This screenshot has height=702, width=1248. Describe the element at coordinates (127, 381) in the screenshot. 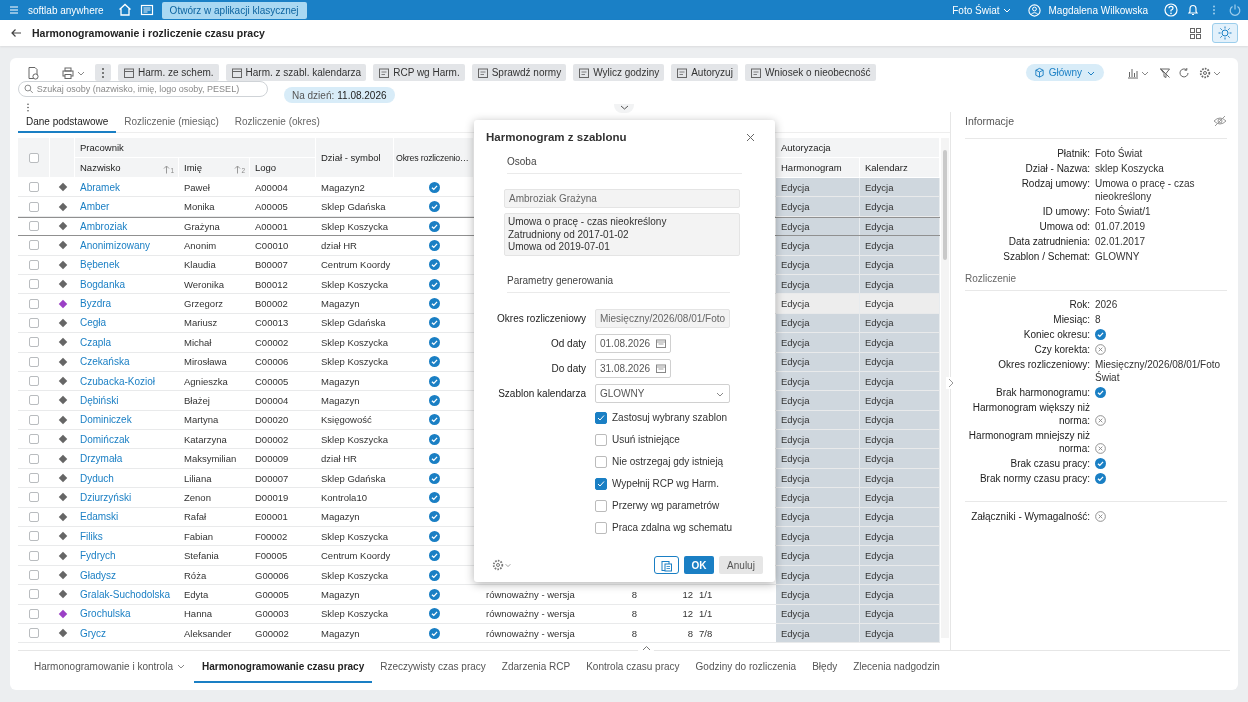

I see `employee-link: Czubacka-Kozioł` at that location.